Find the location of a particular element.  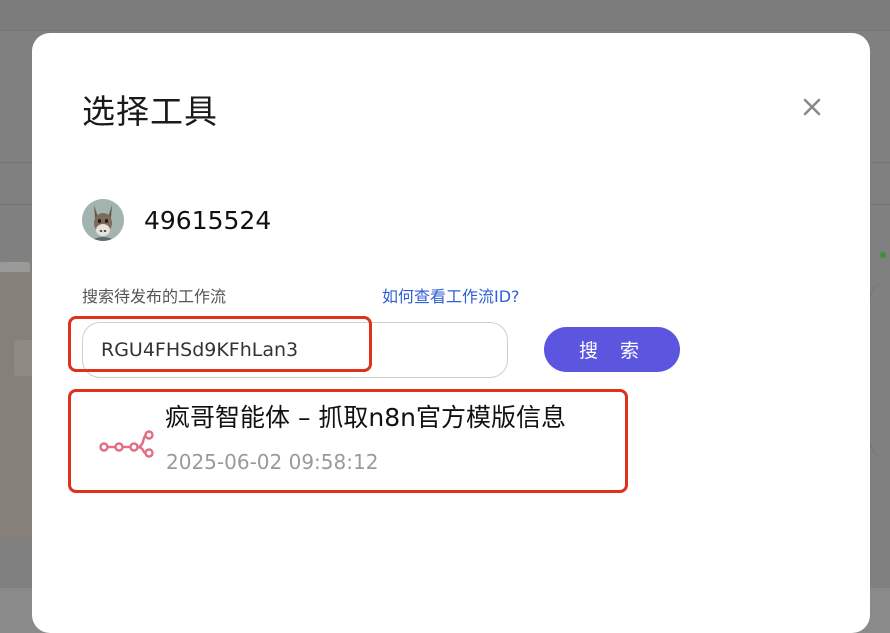

close-button is located at coordinates (812, 107).